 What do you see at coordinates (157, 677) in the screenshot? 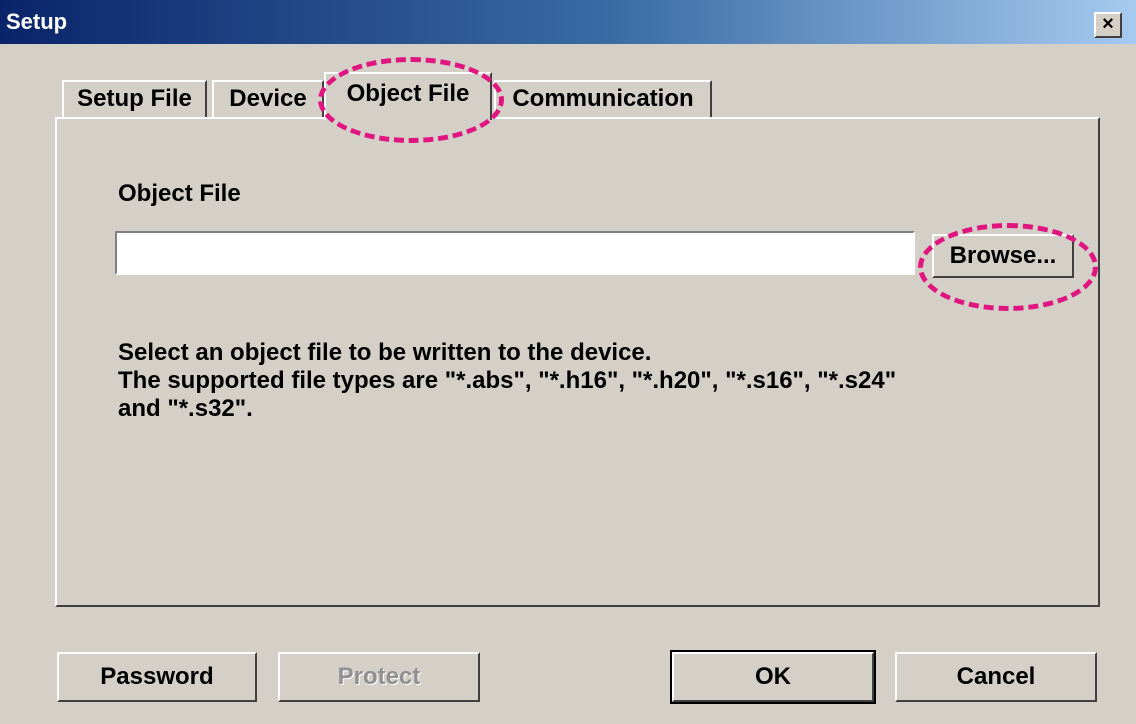
I see `password-button: Password` at bounding box center [157, 677].